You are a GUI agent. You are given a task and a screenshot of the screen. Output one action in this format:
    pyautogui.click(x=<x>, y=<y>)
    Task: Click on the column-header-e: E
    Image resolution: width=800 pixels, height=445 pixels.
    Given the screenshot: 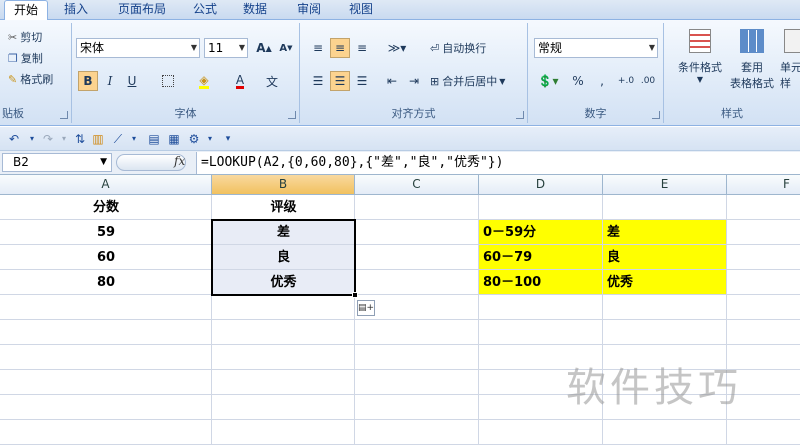 What is the action you would take?
    pyautogui.click(x=665, y=185)
    